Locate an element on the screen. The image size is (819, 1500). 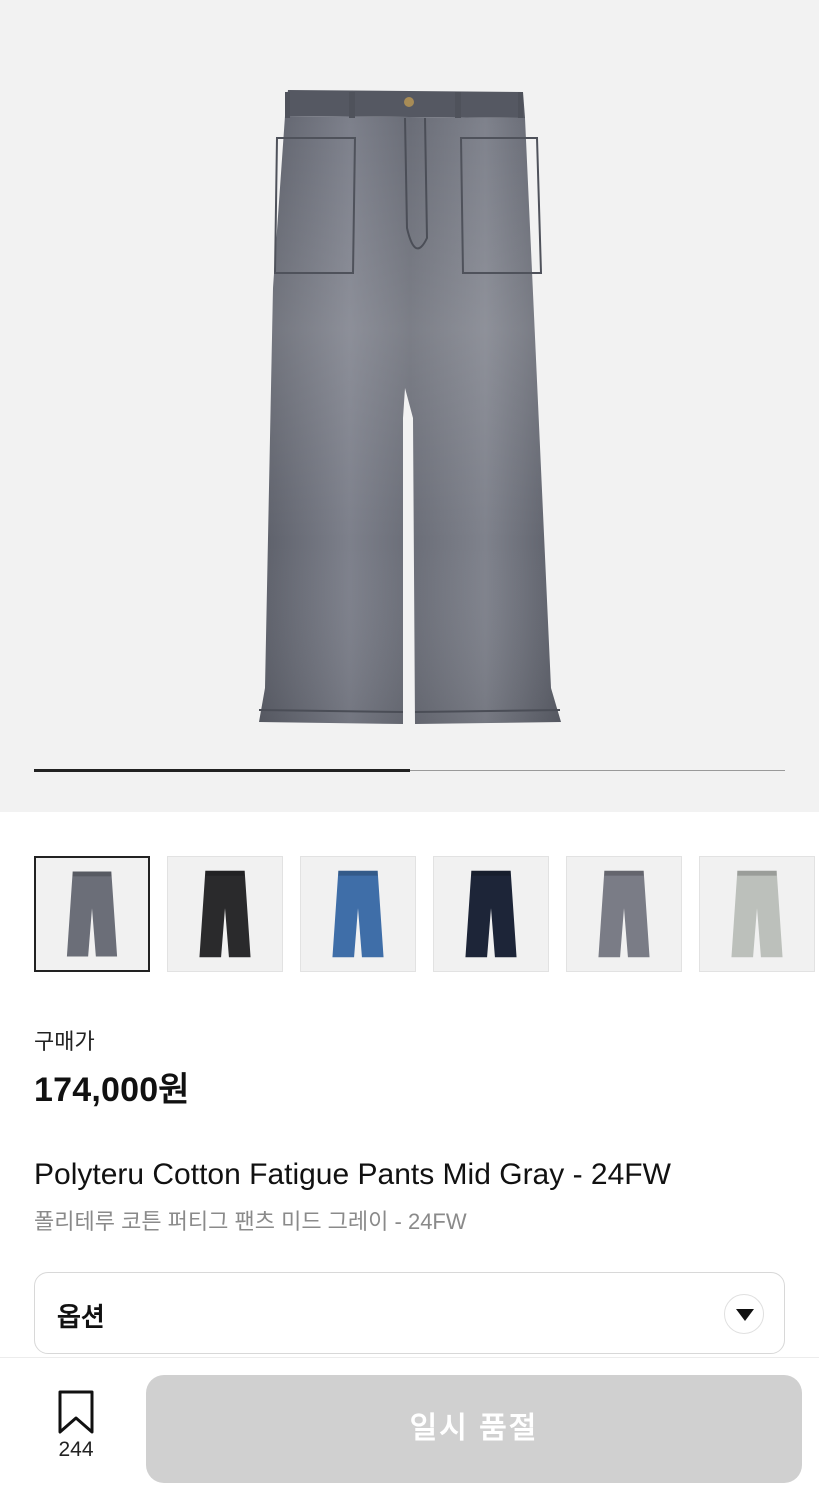
option-label: 옵션 is located at coordinates (81, 1317).